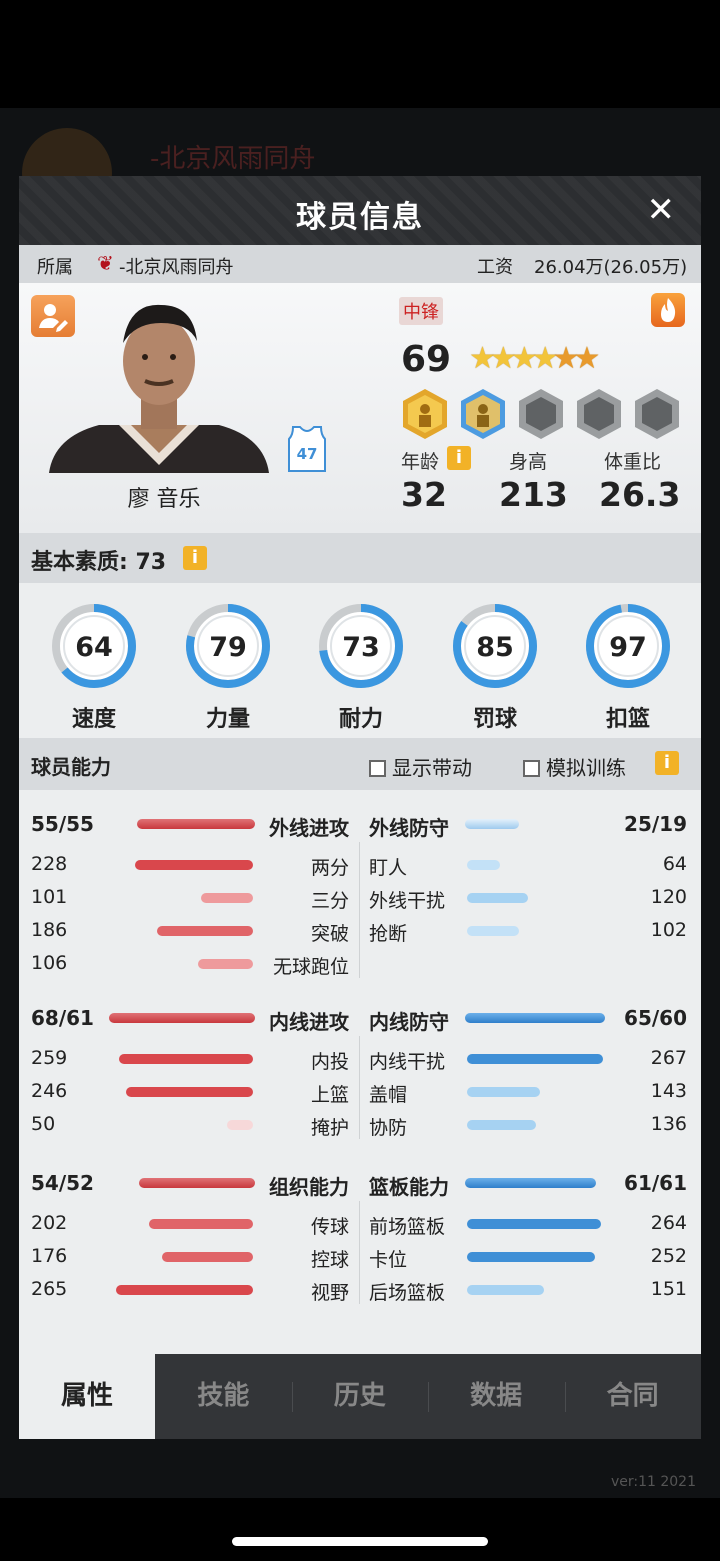 The image size is (720, 1561). What do you see at coordinates (633, 1396) in the screenshot?
I see `tab-5: 合同` at bounding box center [633, 1396].